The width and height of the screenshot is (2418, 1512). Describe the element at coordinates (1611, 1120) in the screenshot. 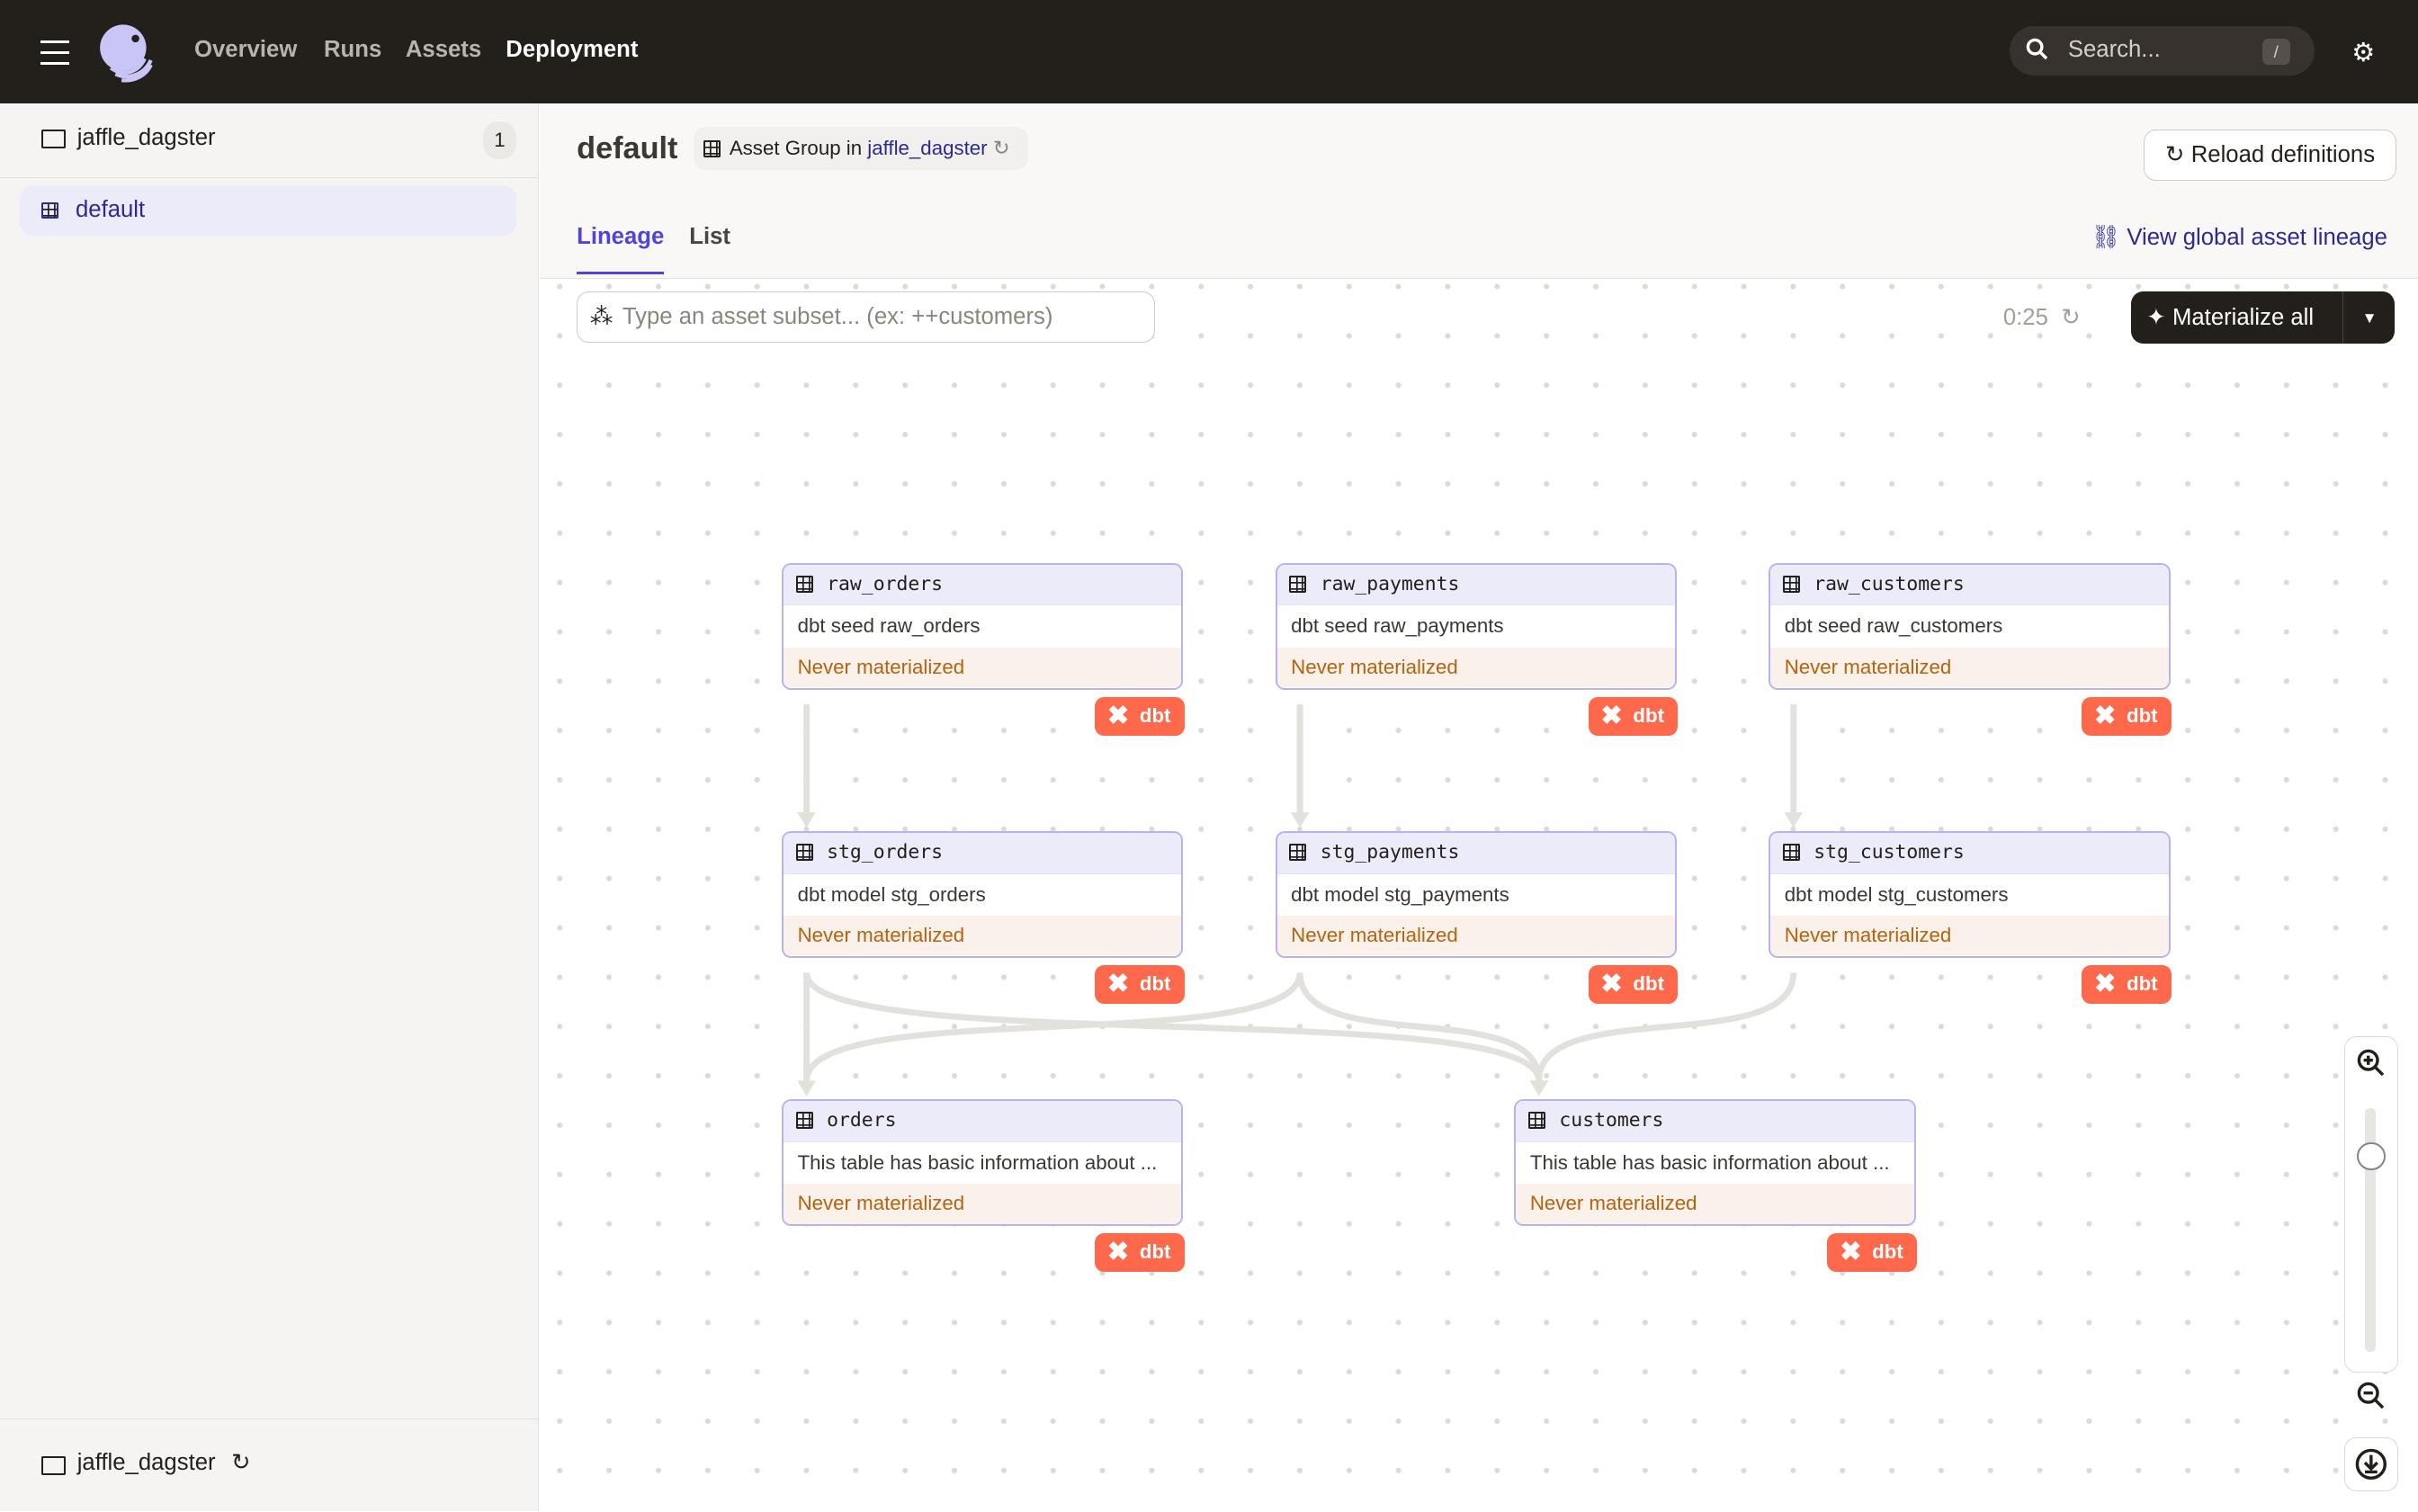

I see `asset-name: customers` at that location.